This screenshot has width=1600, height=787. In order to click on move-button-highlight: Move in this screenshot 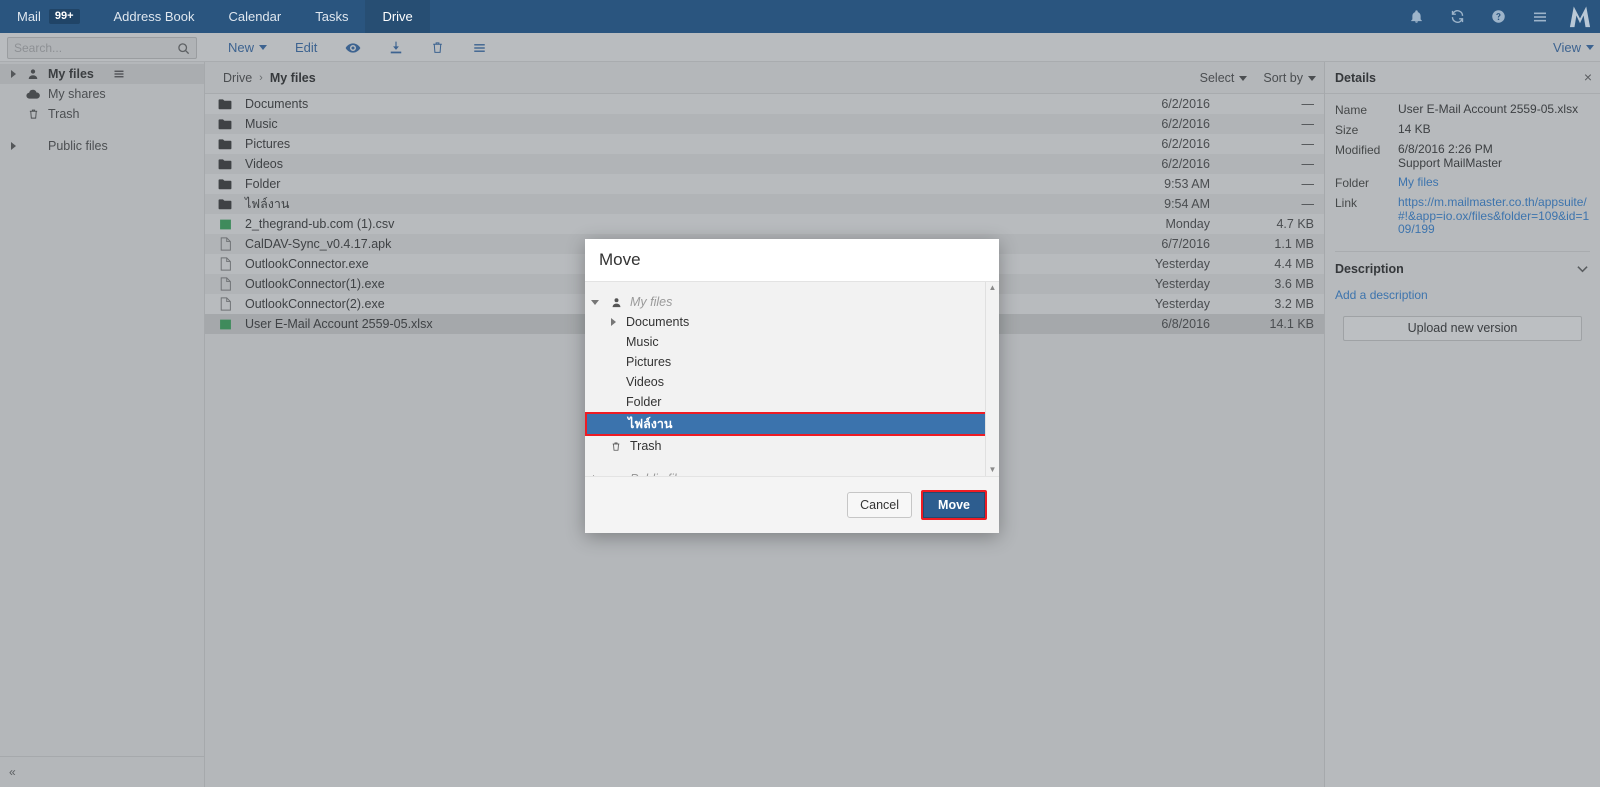, I will do `click(954, 505)`.